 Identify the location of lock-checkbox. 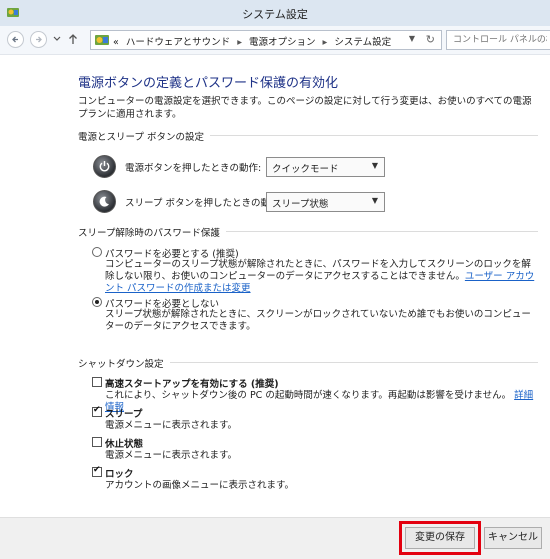
(97, 471).